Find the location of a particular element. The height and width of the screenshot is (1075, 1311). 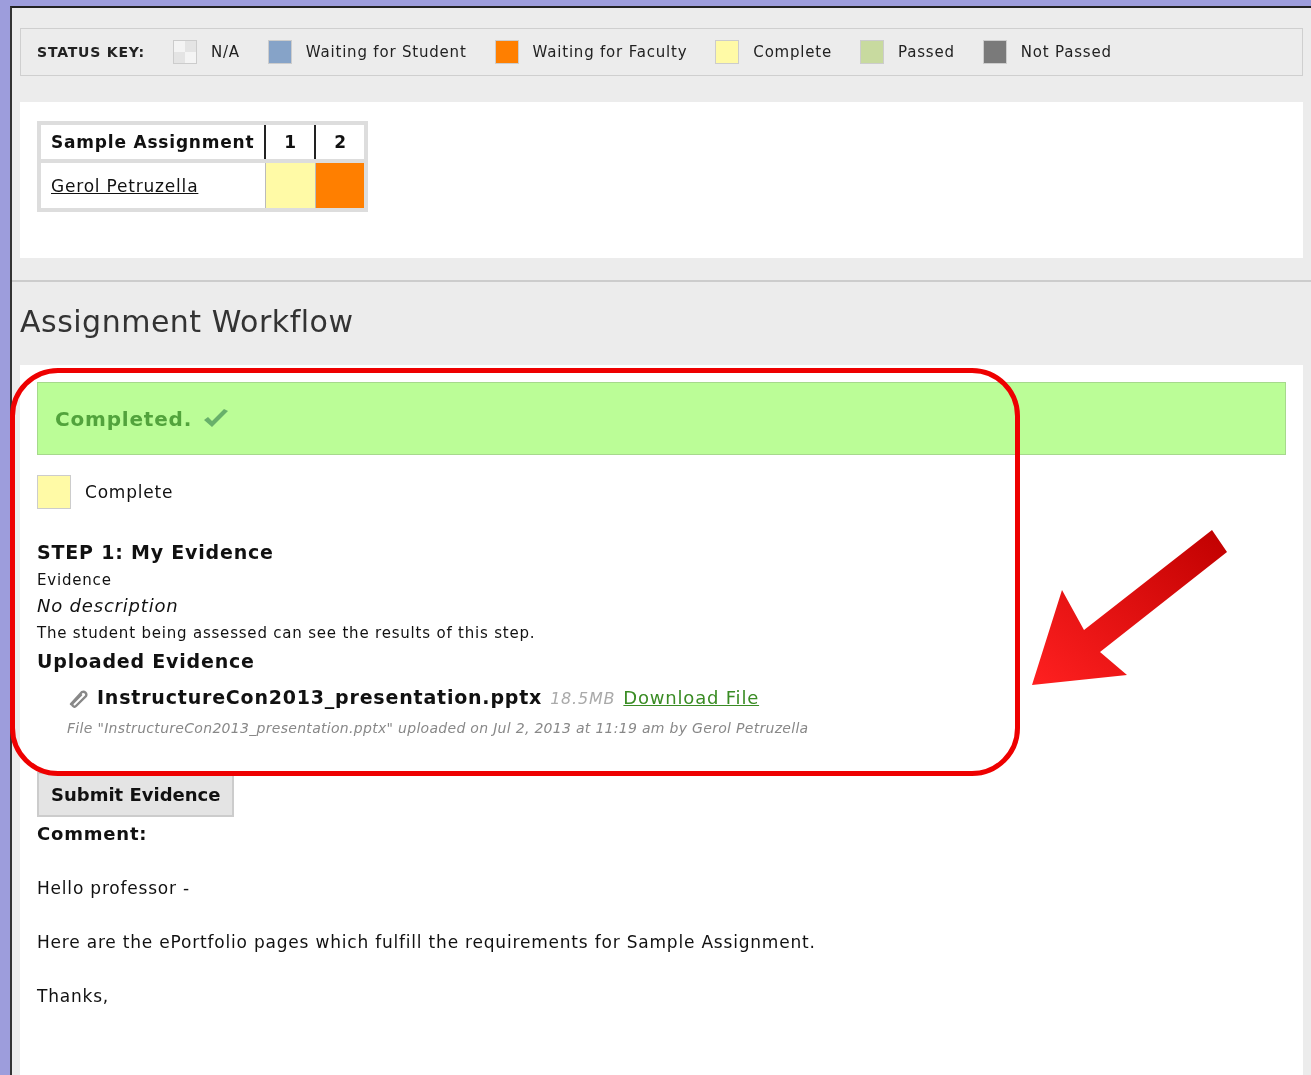

step-title: STEP 1: My Evidence is located at coordinates (156, 552).